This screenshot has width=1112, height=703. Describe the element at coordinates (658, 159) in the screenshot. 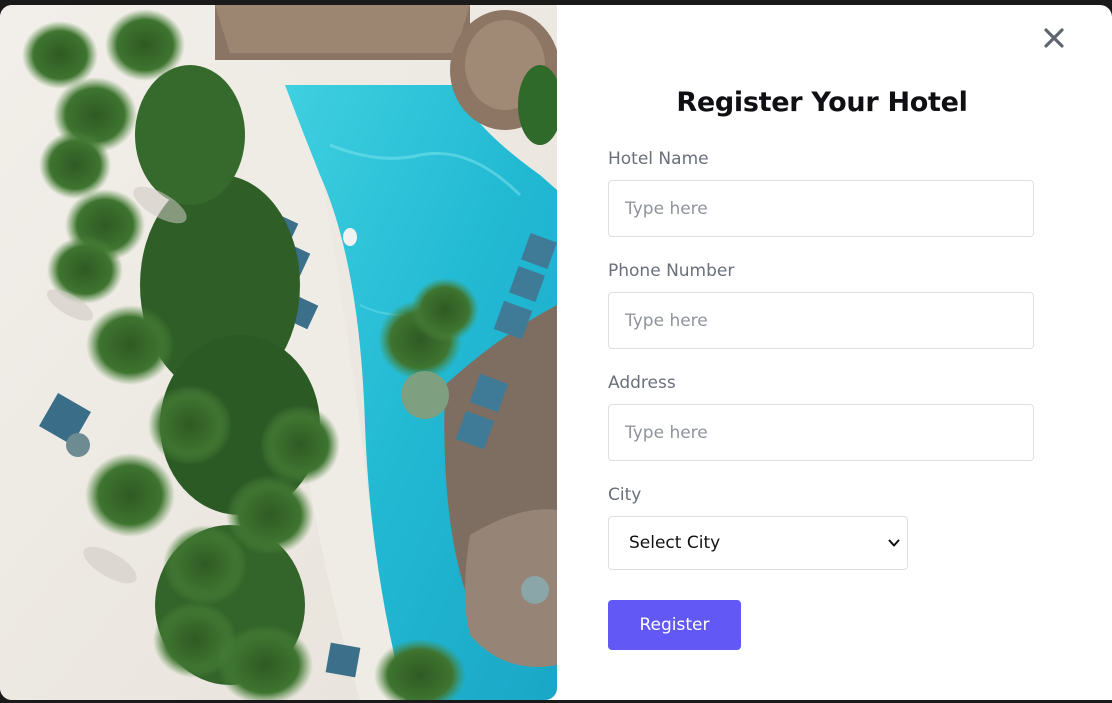

I see `hotel-name-label: Hotel Name` at that location.